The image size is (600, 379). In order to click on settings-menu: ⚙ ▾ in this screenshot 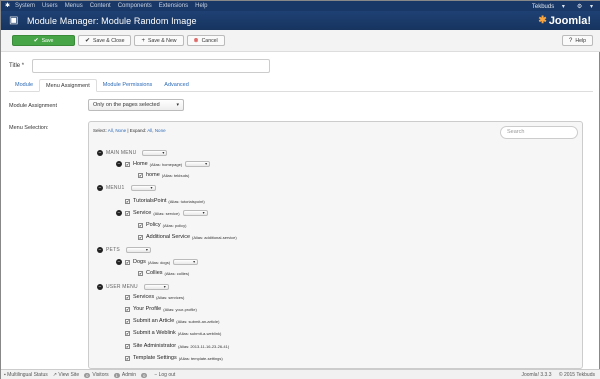, I will do `click(582, 6)`.